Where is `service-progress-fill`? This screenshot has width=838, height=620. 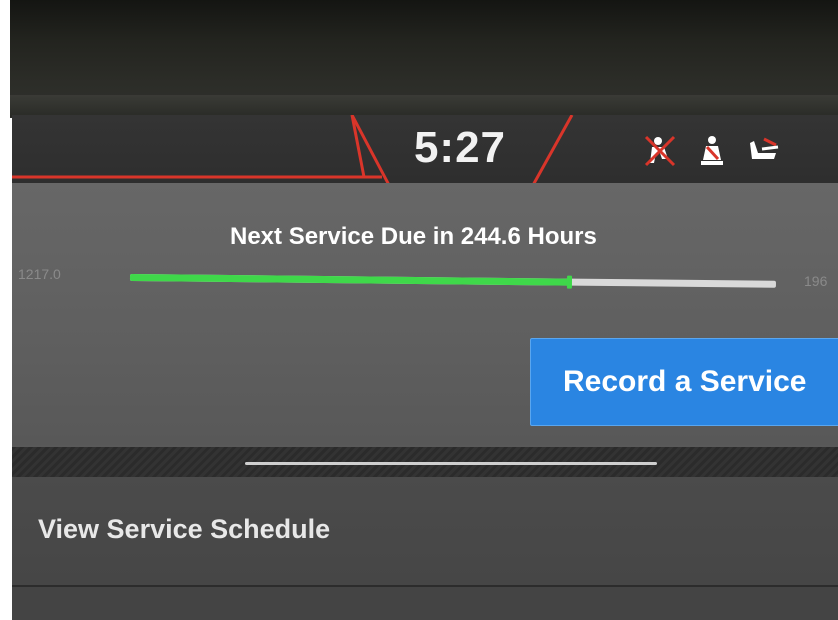
service-progress-fill is located at coordinates (349, 280).